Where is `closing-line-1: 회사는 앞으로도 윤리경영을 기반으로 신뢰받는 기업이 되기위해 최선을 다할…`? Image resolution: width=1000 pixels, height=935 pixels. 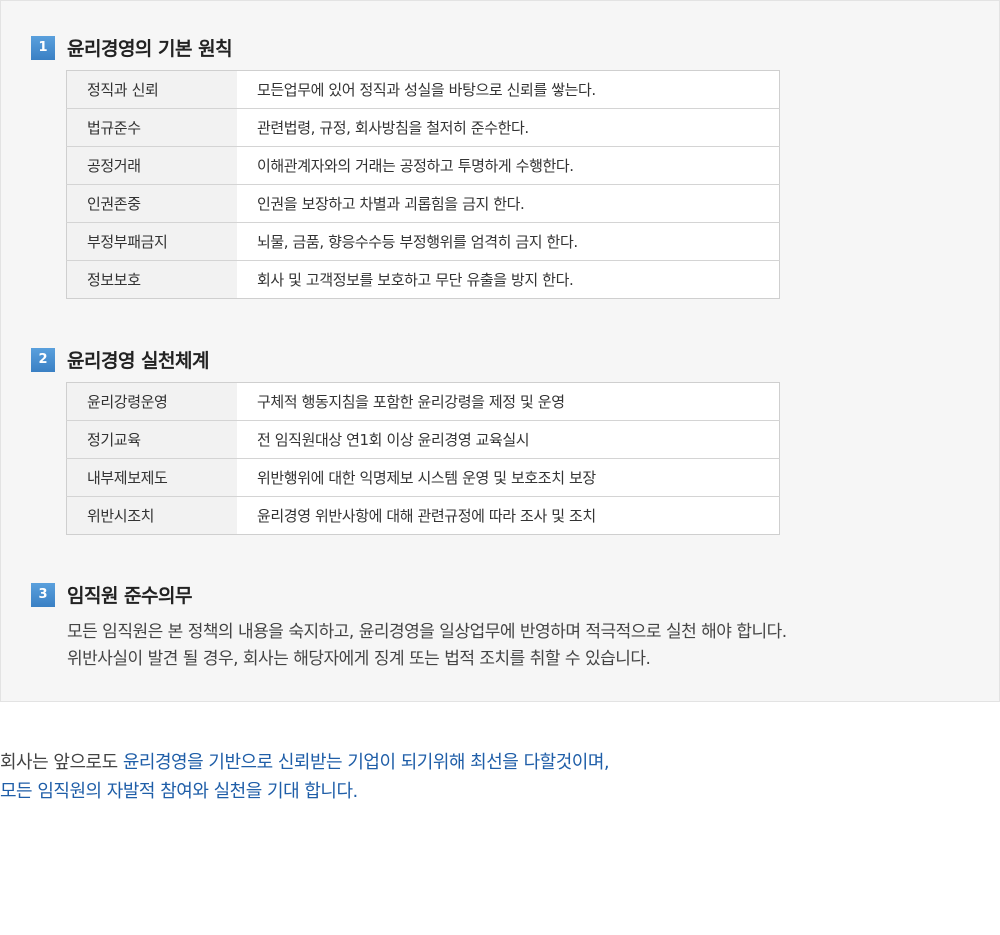
closing-line-1: 회사는 앞으로도 윤리경영을 기반으로 신뢰받는 기업이 되기위해 최선을 다할… is located at coordinates (305, 762).